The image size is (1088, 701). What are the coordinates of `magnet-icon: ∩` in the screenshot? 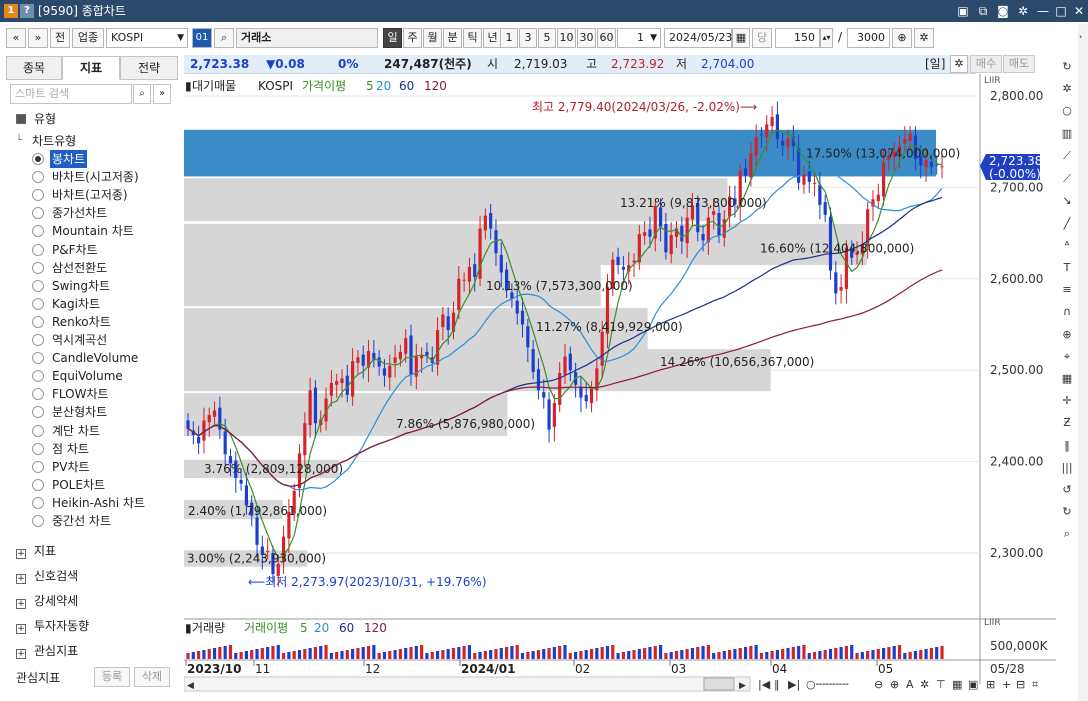 It's located at (1067, 312).